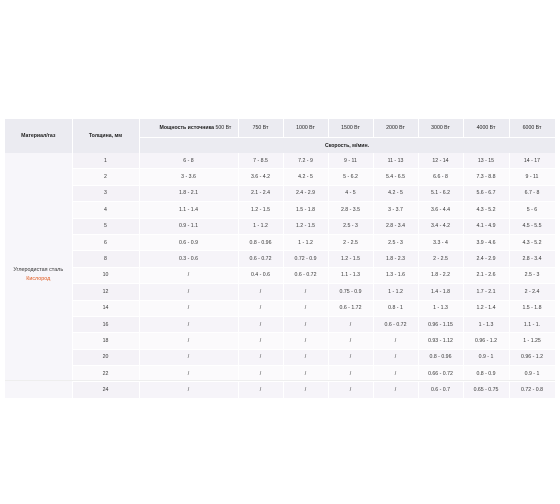  Describe the element at coordinates (441, 325) in the screenshot. I see `speed-cell: 0.96 - 1.15` at that location.